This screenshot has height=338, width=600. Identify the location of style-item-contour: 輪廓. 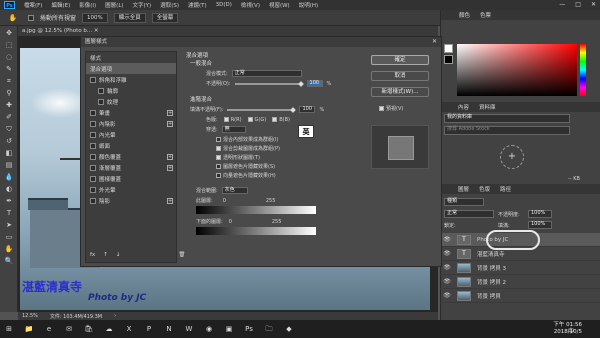
(131, 90).